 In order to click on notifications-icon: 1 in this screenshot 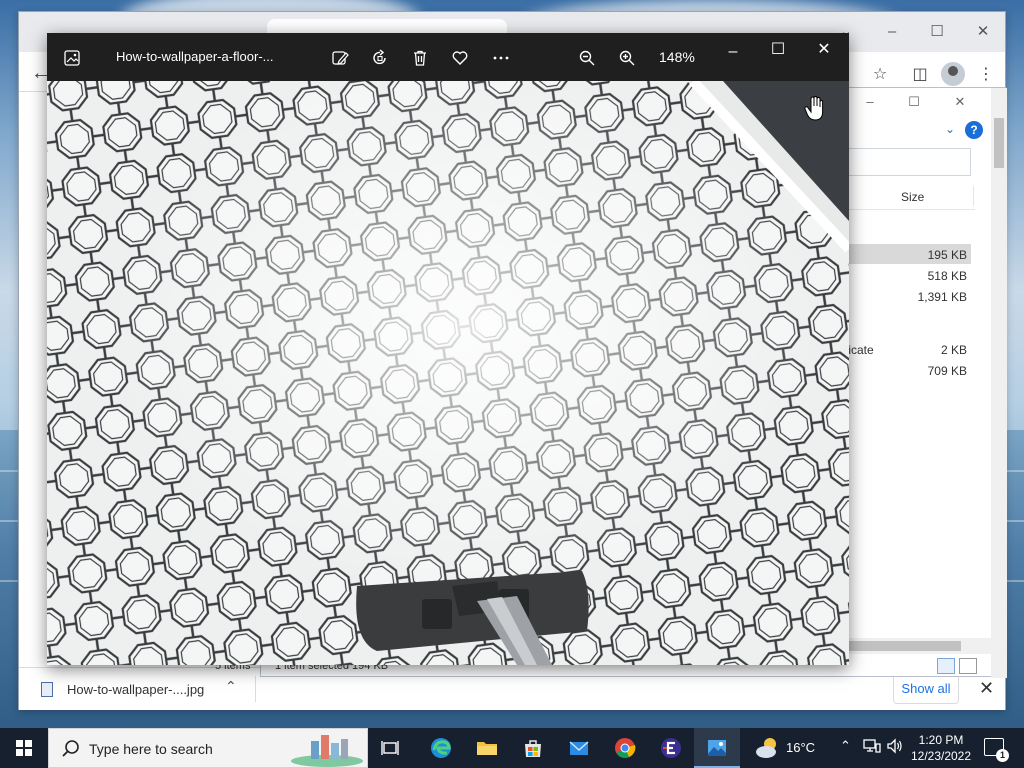, I will do `click(996, 750)`.